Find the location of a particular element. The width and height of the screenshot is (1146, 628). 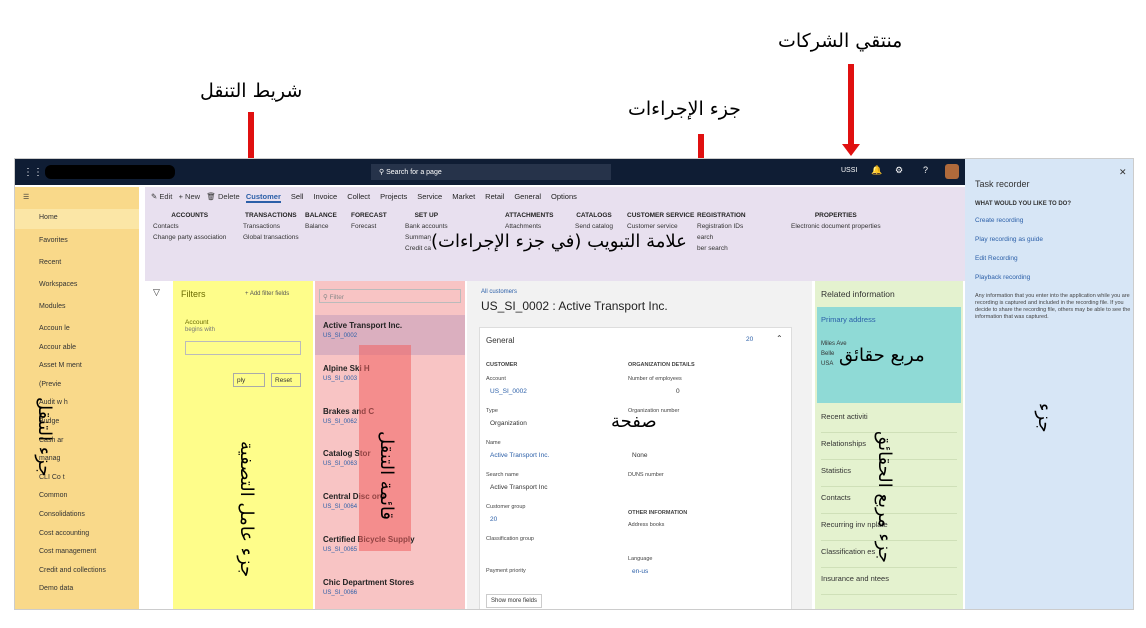

section-title: General is located at coordinates (500, 340).